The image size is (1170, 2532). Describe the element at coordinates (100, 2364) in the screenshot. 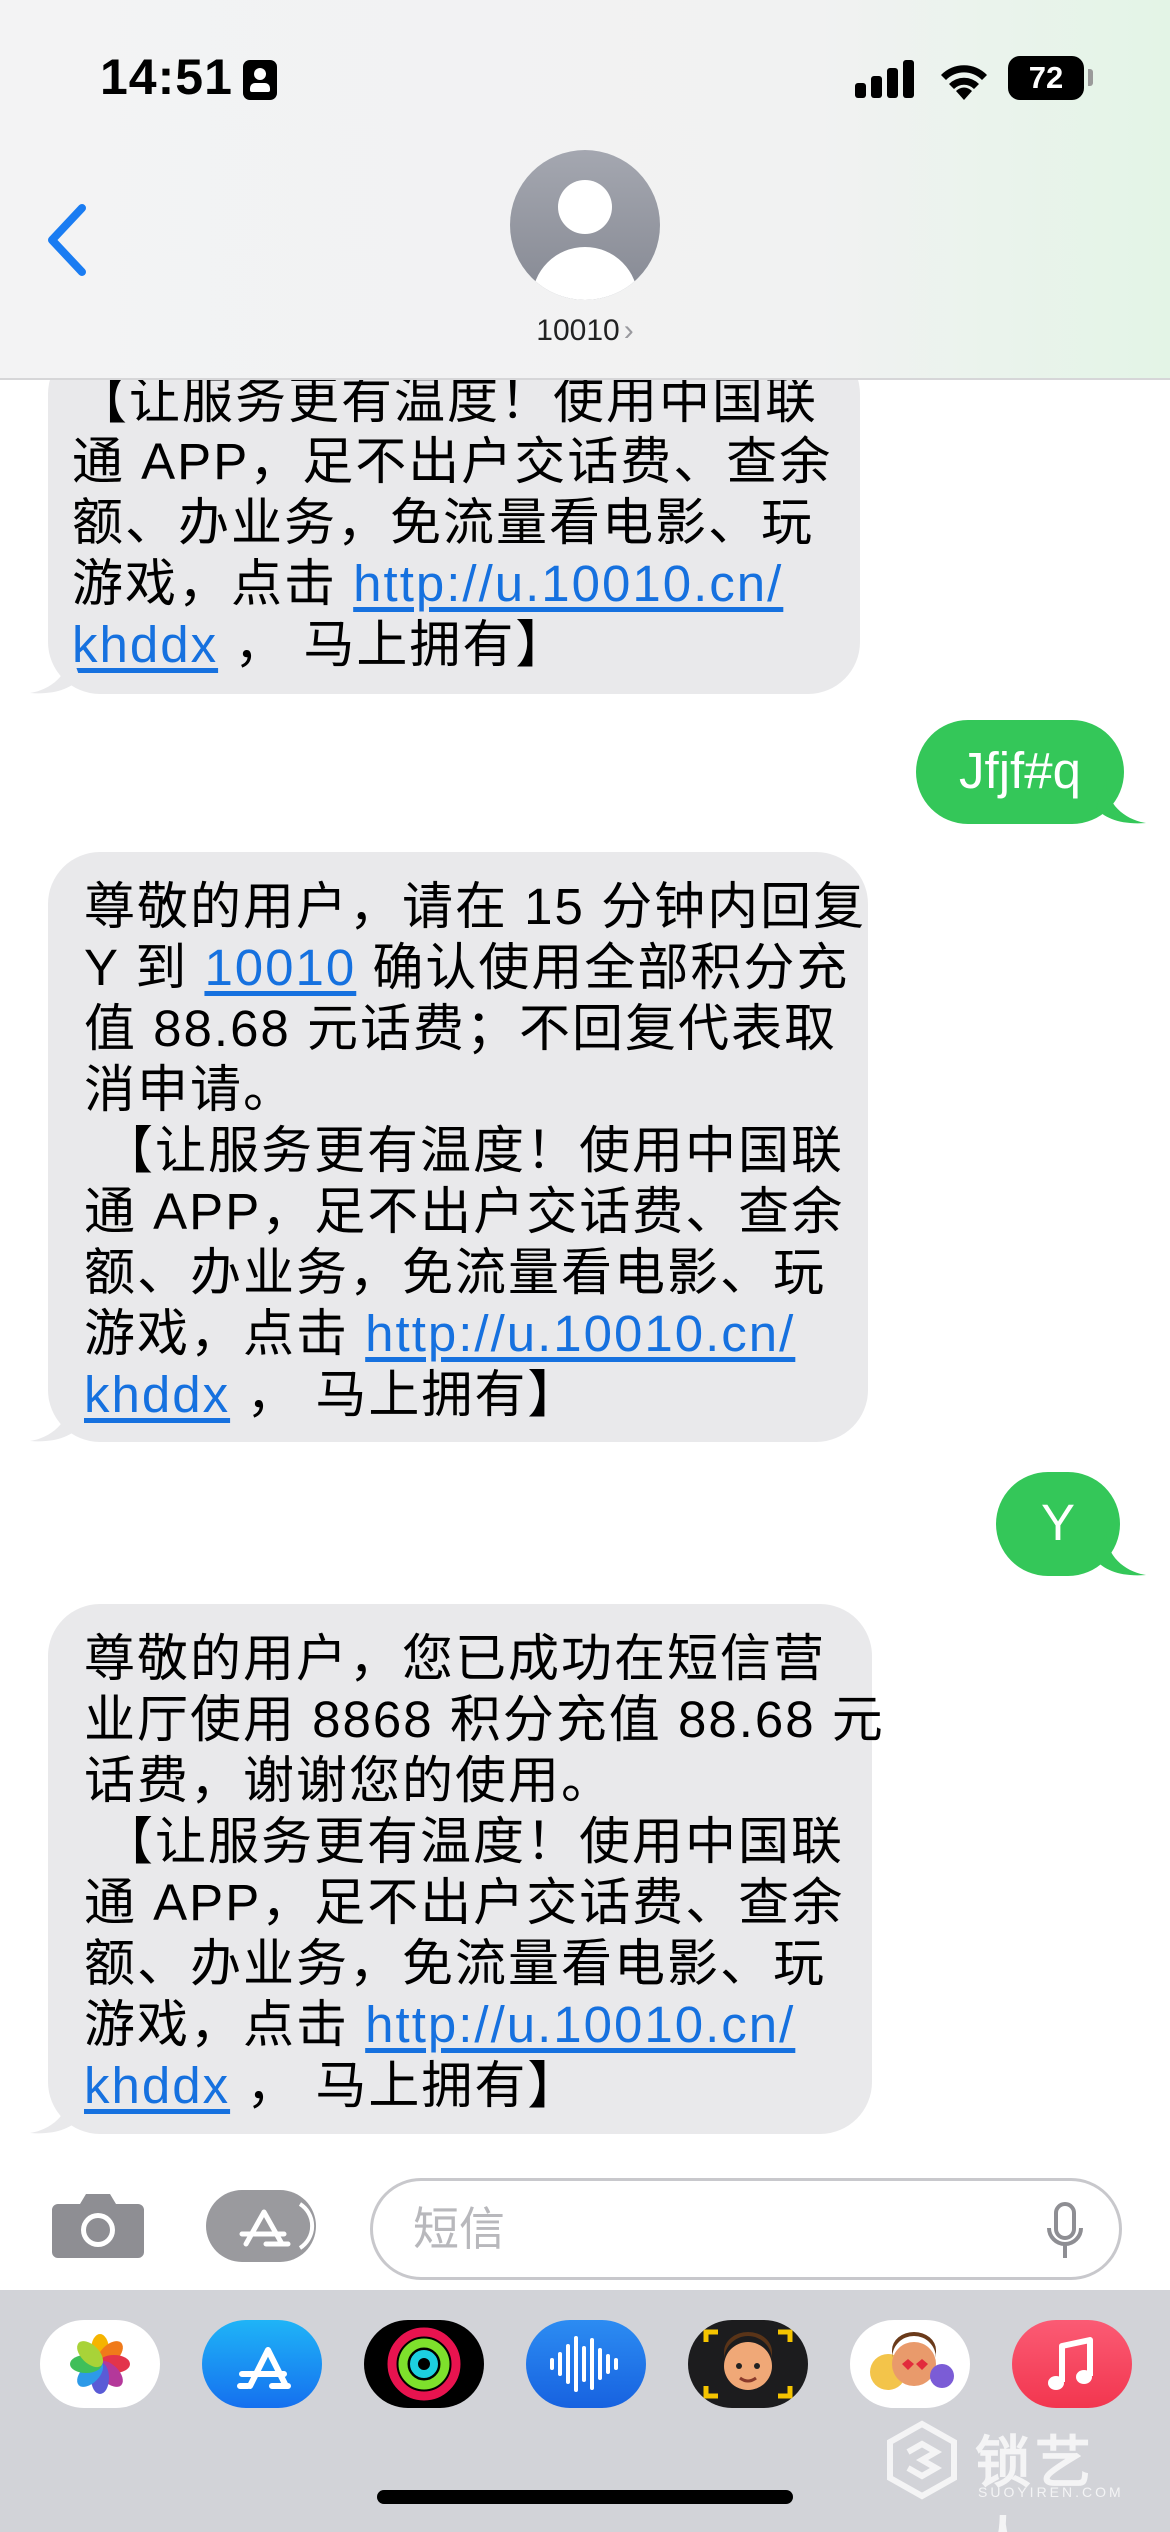

I see `photos-app-icon` at that location.